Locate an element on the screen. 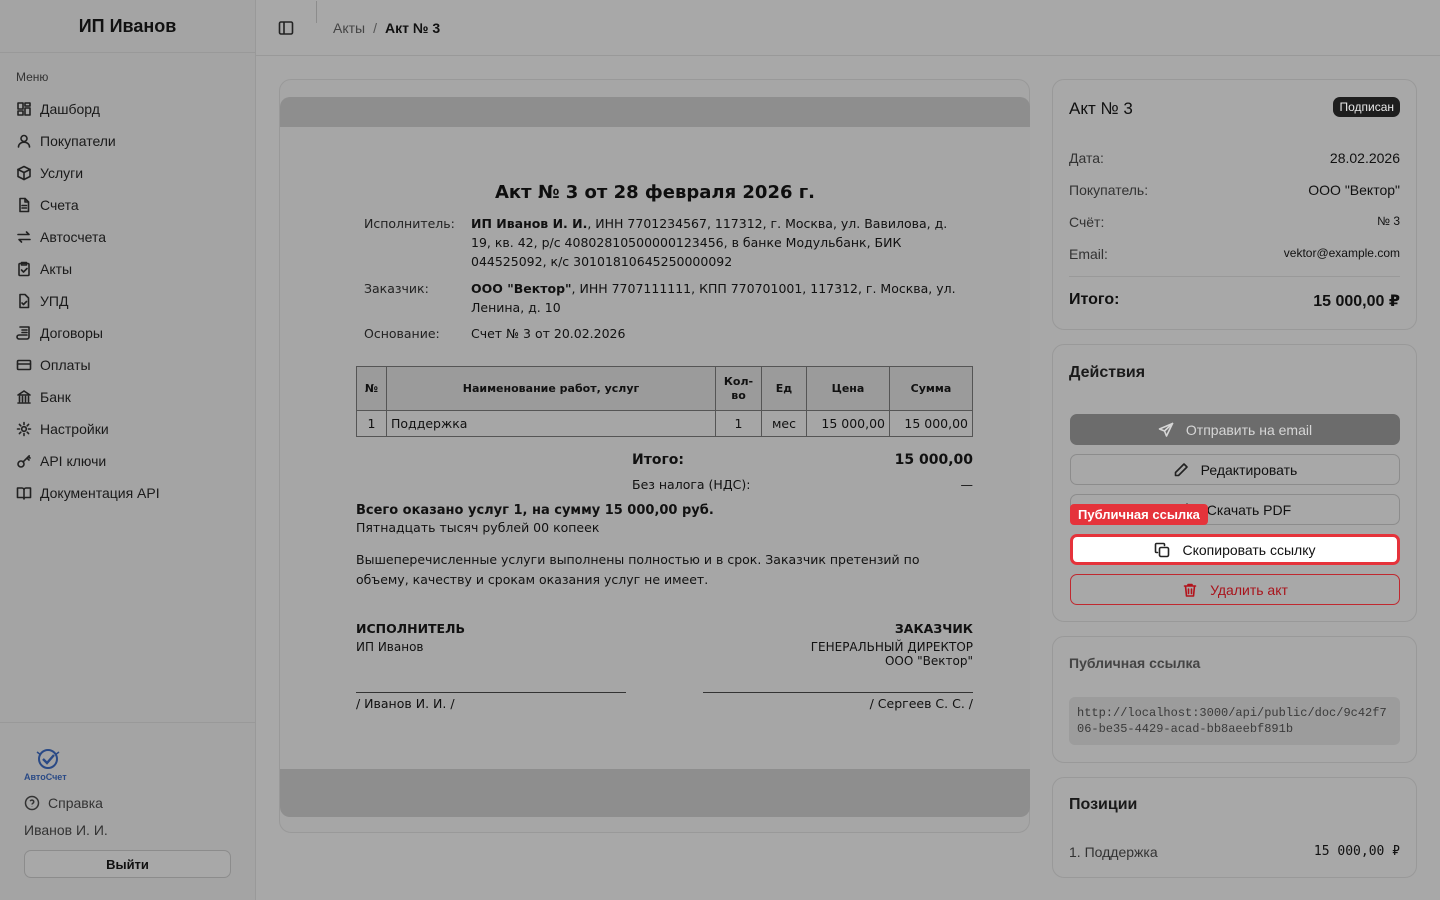 The width and height of the screenshot is (1440, 900). logo-icon is located at coordinates (48, 759).